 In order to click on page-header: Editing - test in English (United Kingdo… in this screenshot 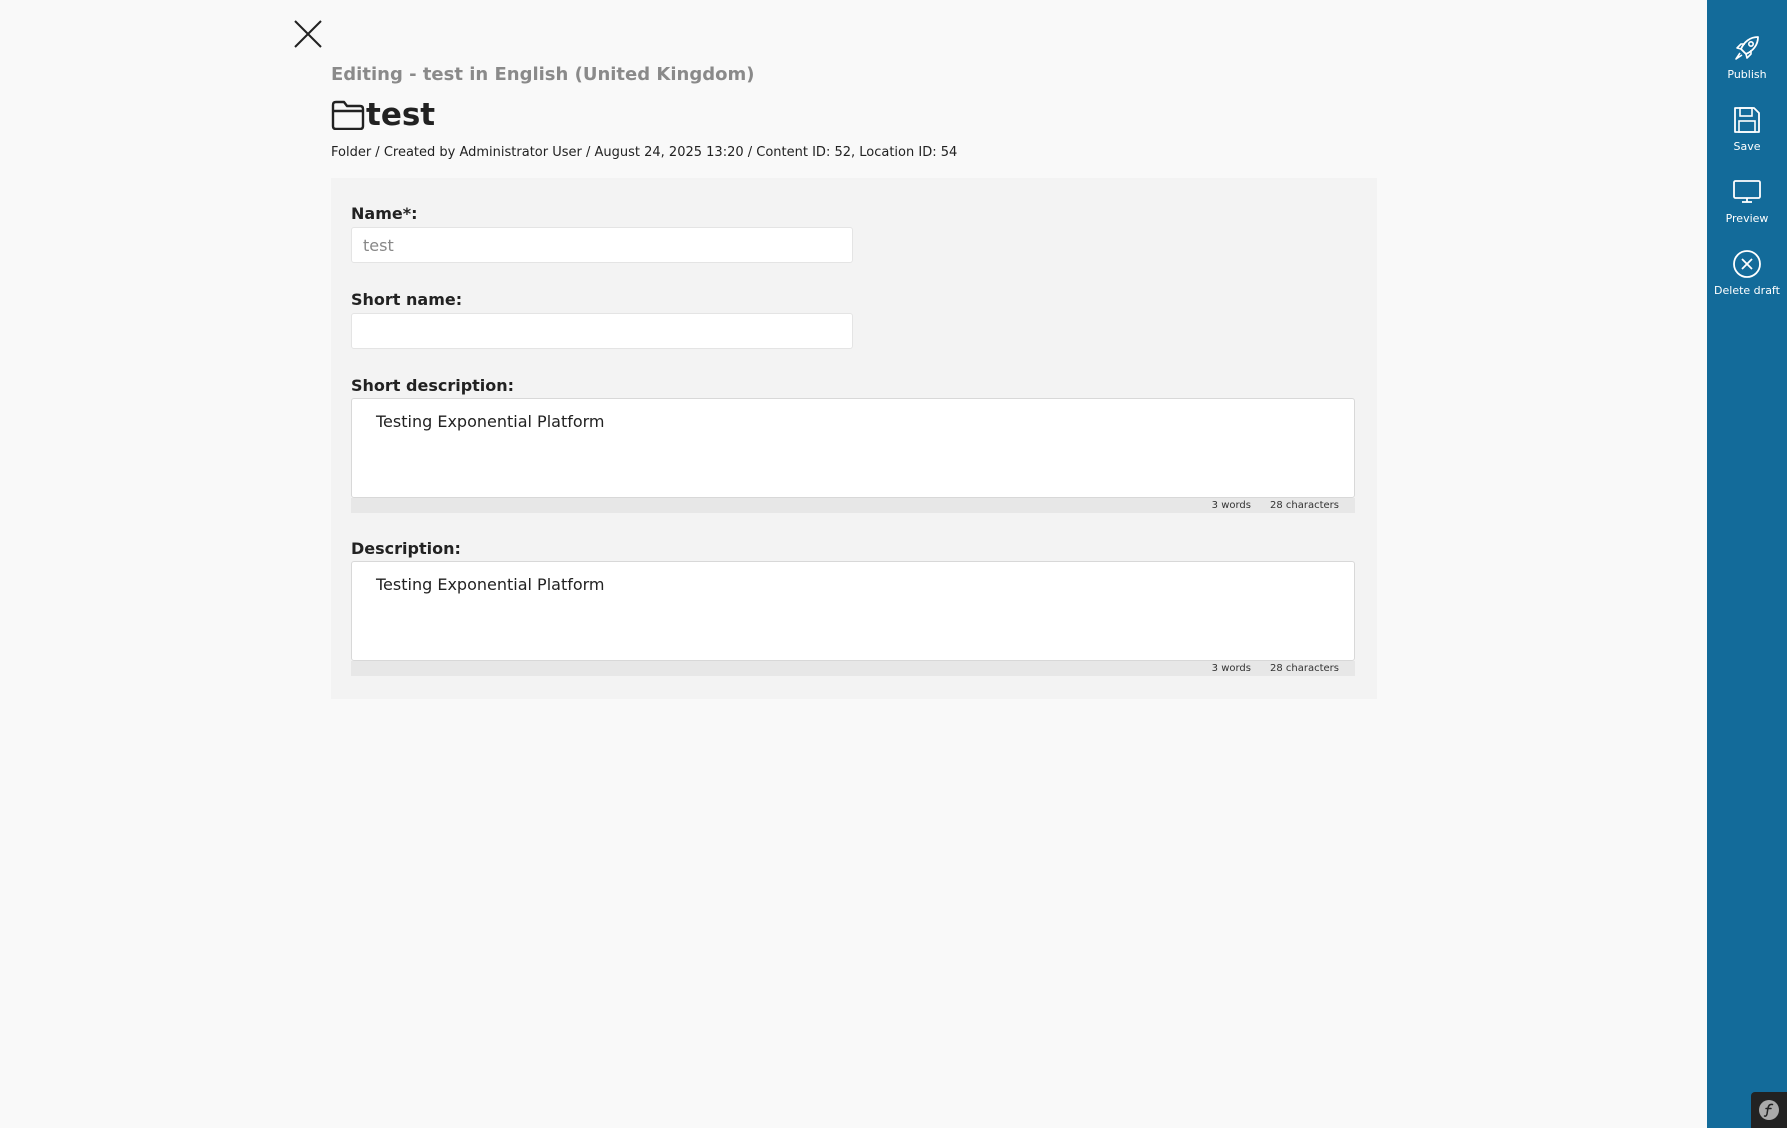, I will do `click(856, 112)`.